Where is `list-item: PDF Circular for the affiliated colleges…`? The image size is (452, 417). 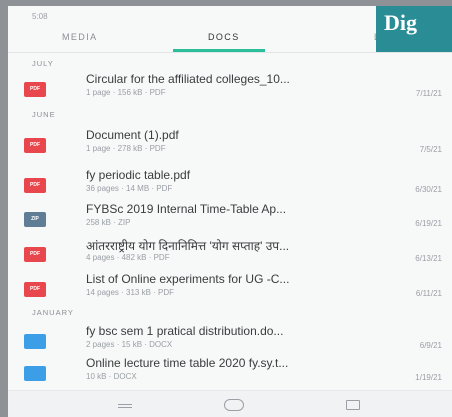
list-item: PDF Circular for the affiliated colleges… is located at coordinates (230, 88).